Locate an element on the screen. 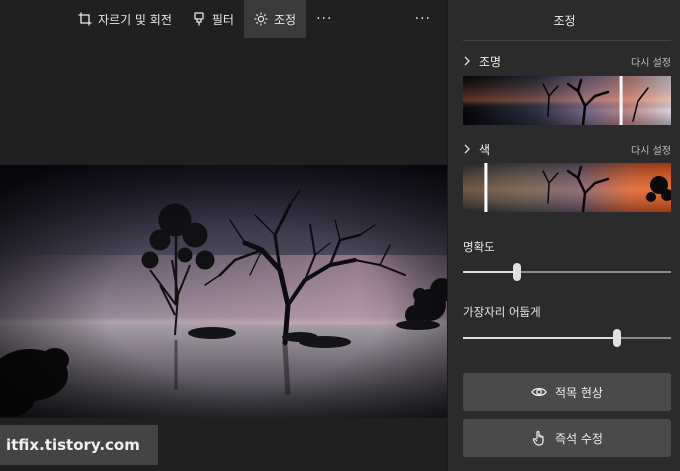 Image resolution: width=680 pixels, height=471 pixels. clarity-fill is located at coordinates (490, 272).